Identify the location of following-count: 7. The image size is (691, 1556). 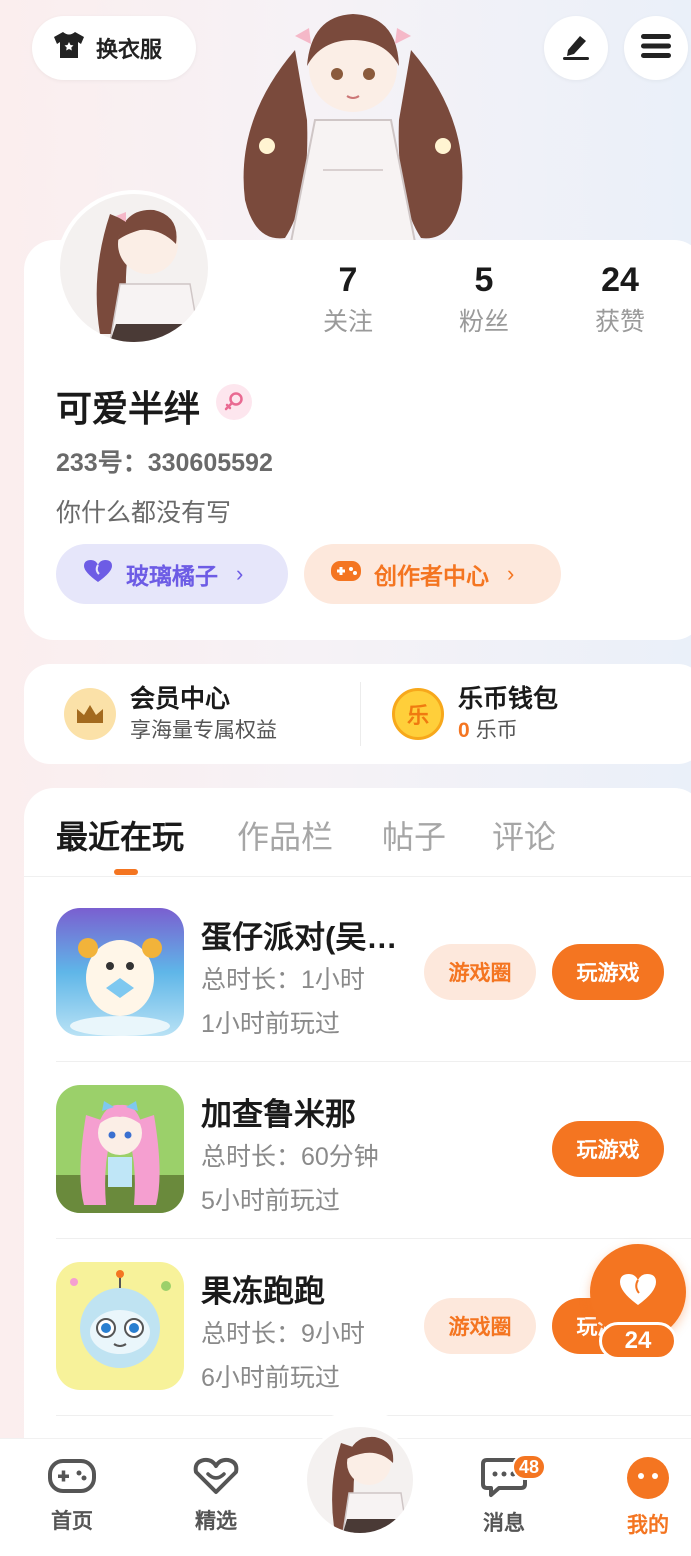
(348, 280).